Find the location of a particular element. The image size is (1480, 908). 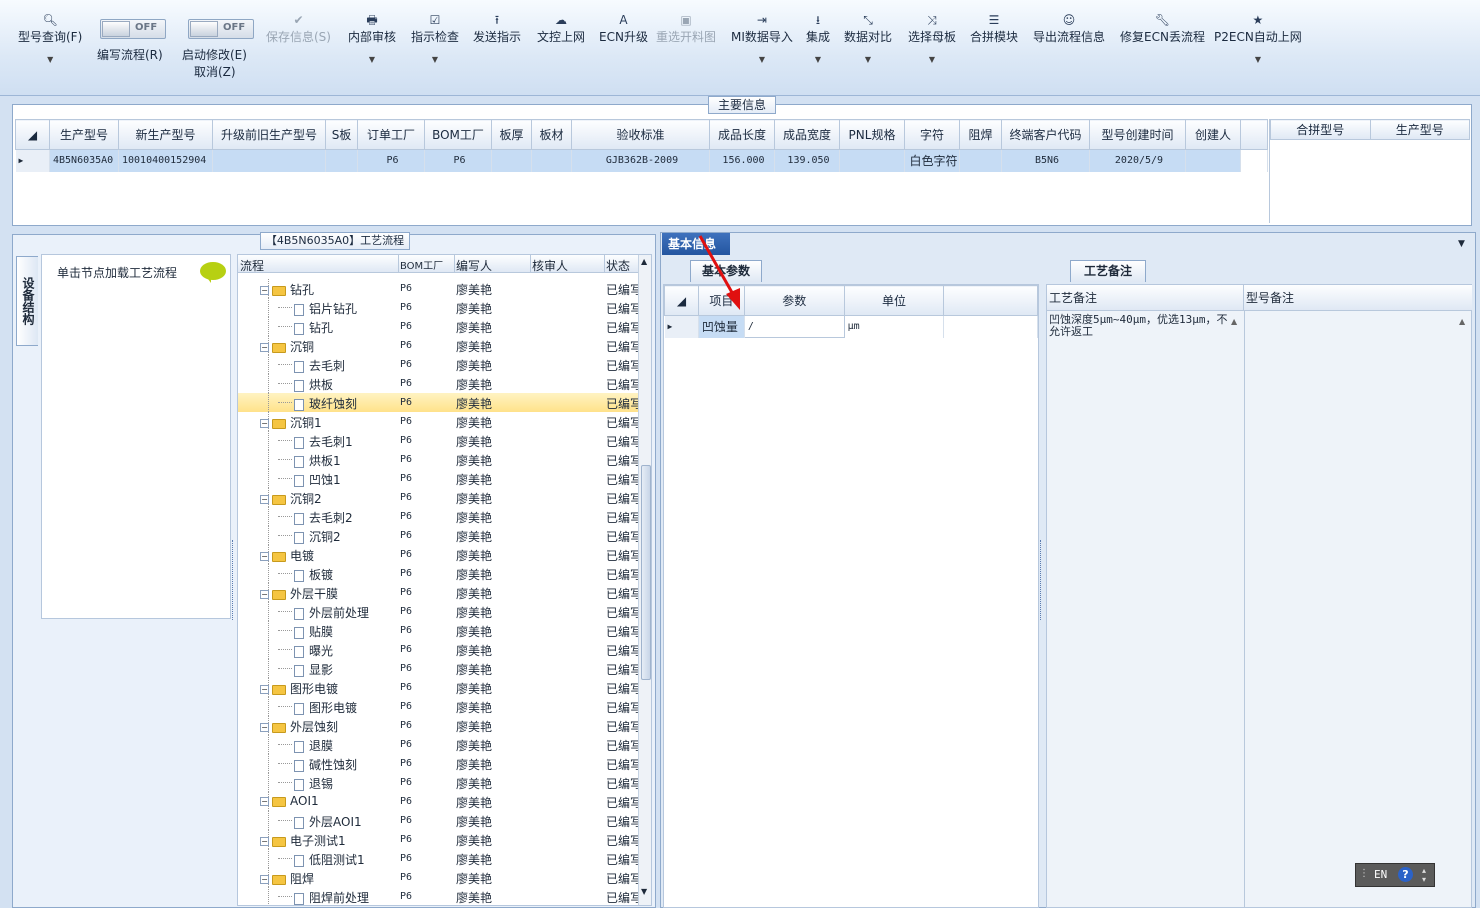

toolbar-button-14: 🔧︎ 修复ECN丢流程 is located at coordinates (1162, 28).